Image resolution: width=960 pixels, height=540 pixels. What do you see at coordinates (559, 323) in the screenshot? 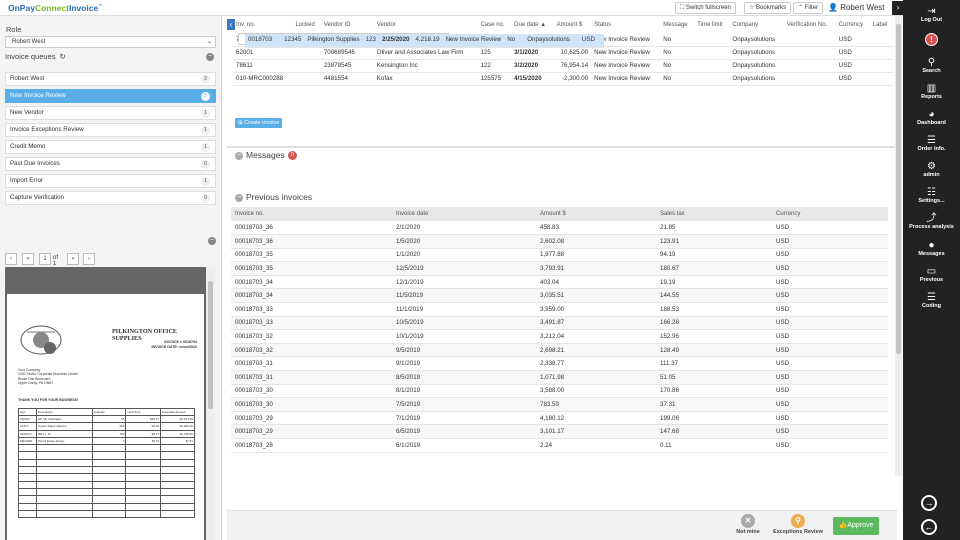
I see `previous-invoice-row: 00018703_33 10/5/2019 3,491.87 166.28 USD` at bounding box center [559, 323].